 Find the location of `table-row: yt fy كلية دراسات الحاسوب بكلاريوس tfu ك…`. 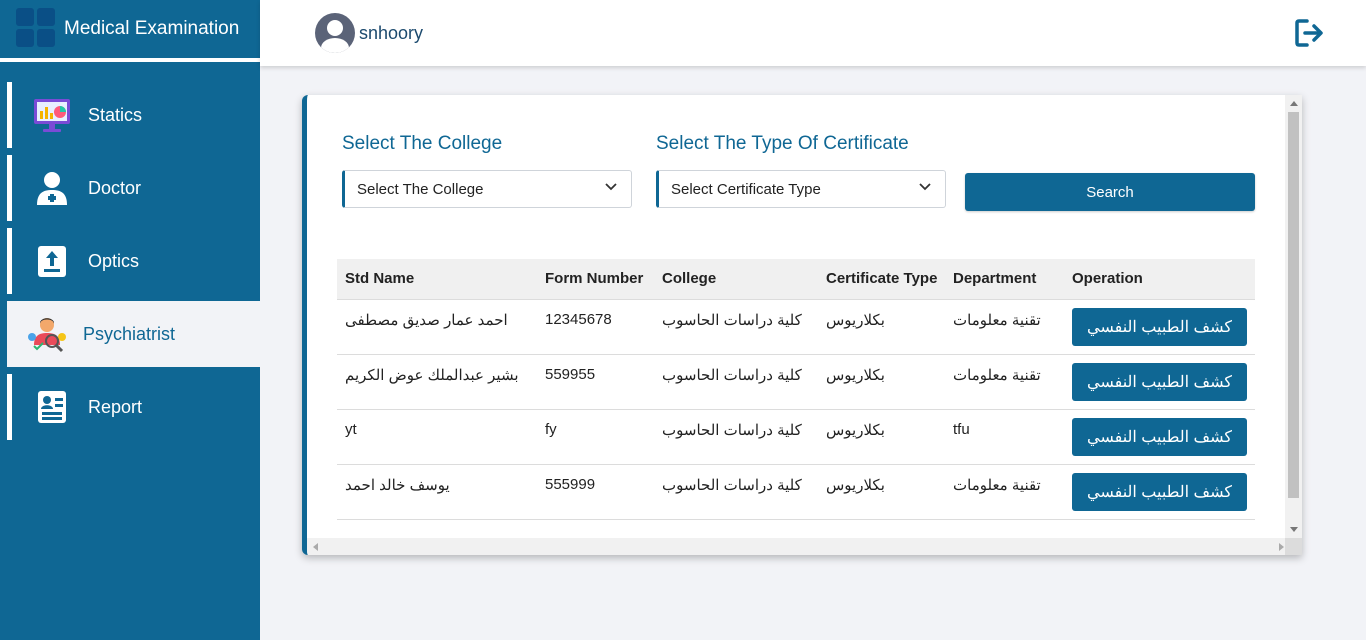

table-row: yt fy كلية دراسات الحاسوب بكلاريوس tfu ك… is located at coordinates (796, 437).